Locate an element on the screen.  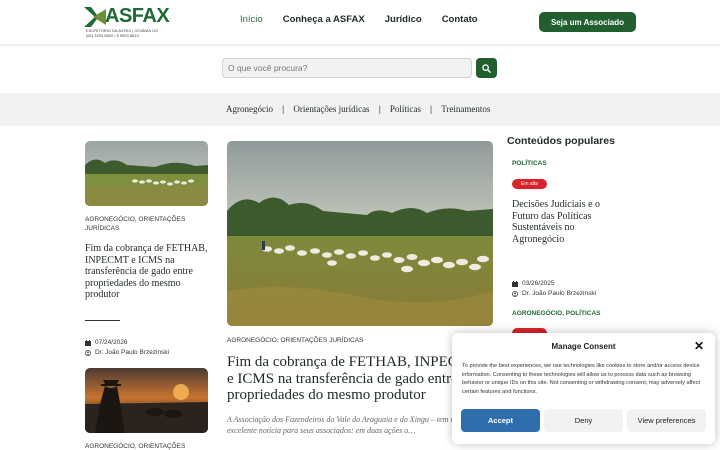
nav-juridico: Jurídico is located at coordinates (403, 19).